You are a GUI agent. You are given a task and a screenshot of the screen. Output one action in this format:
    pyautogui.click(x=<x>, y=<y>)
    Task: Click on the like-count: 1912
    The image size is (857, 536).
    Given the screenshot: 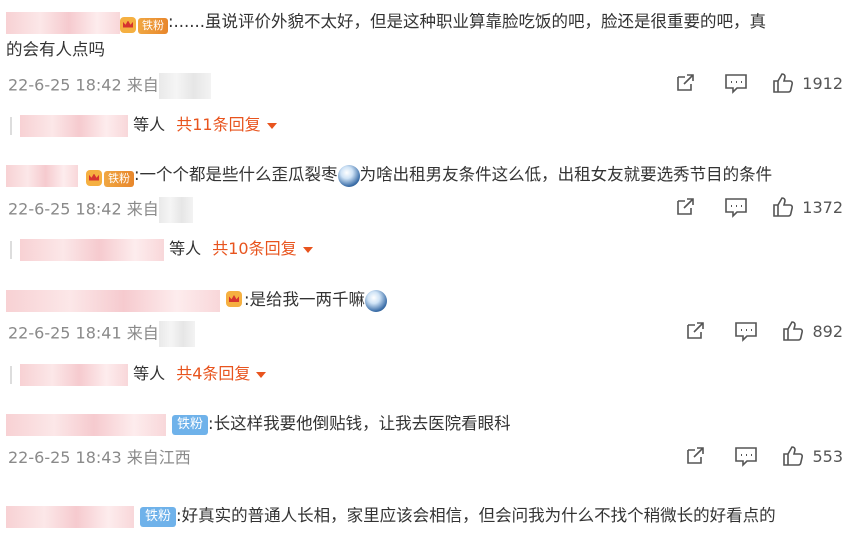 What is the action you would take?
    pyautogui.click(x=822, y=83)
    